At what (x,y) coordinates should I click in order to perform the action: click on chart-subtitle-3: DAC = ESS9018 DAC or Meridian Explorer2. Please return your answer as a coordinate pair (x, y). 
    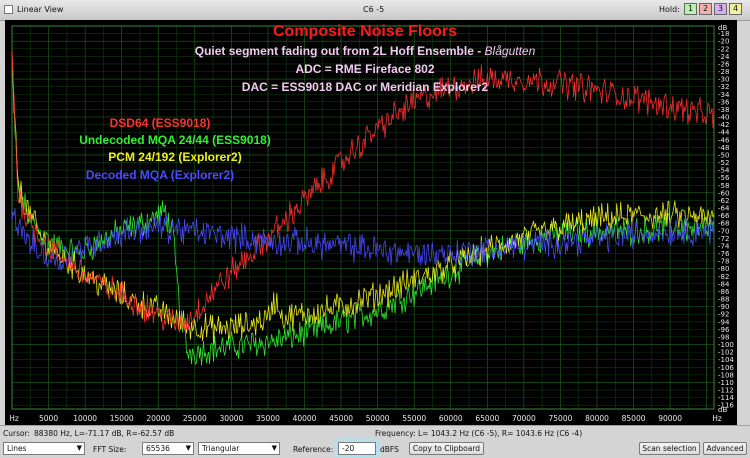
    Looking at the image, I should click on (365, 87).